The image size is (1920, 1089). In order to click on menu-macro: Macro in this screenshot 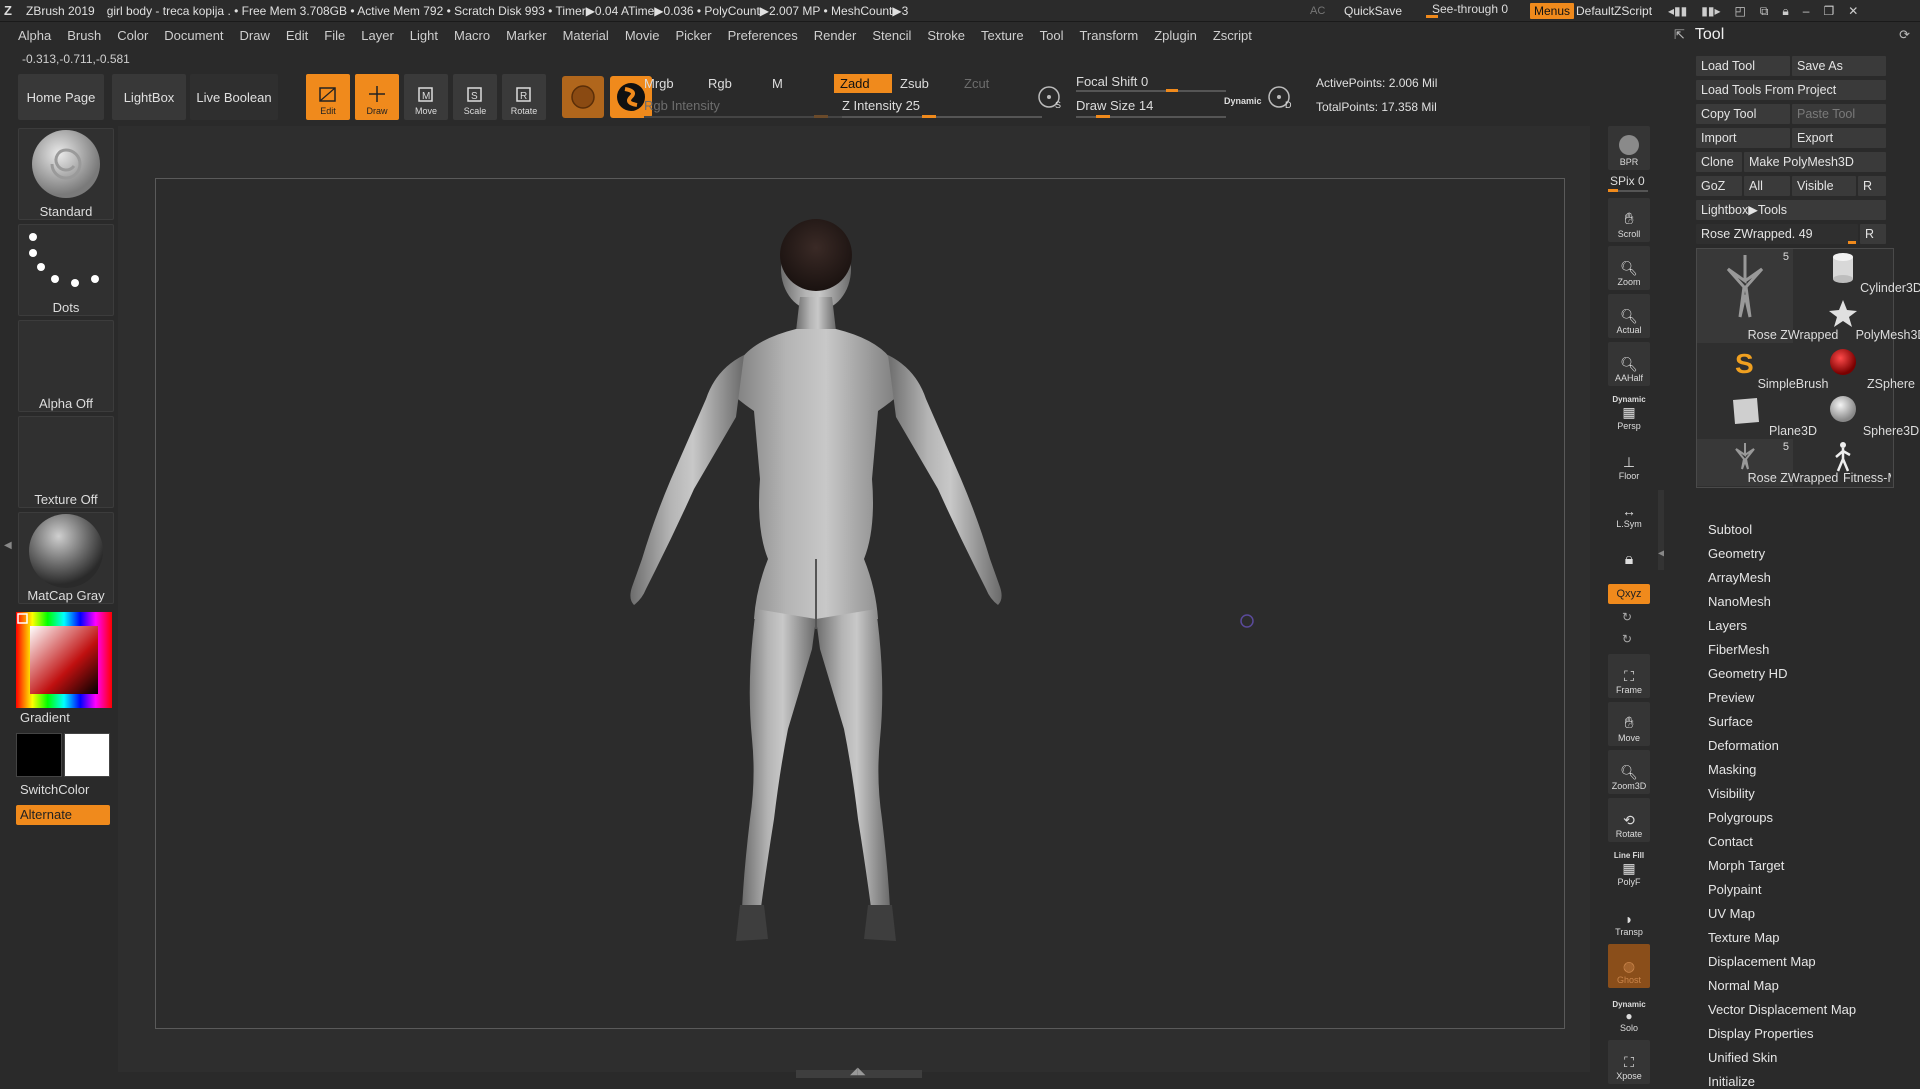, I will do `click(472, 35)`.